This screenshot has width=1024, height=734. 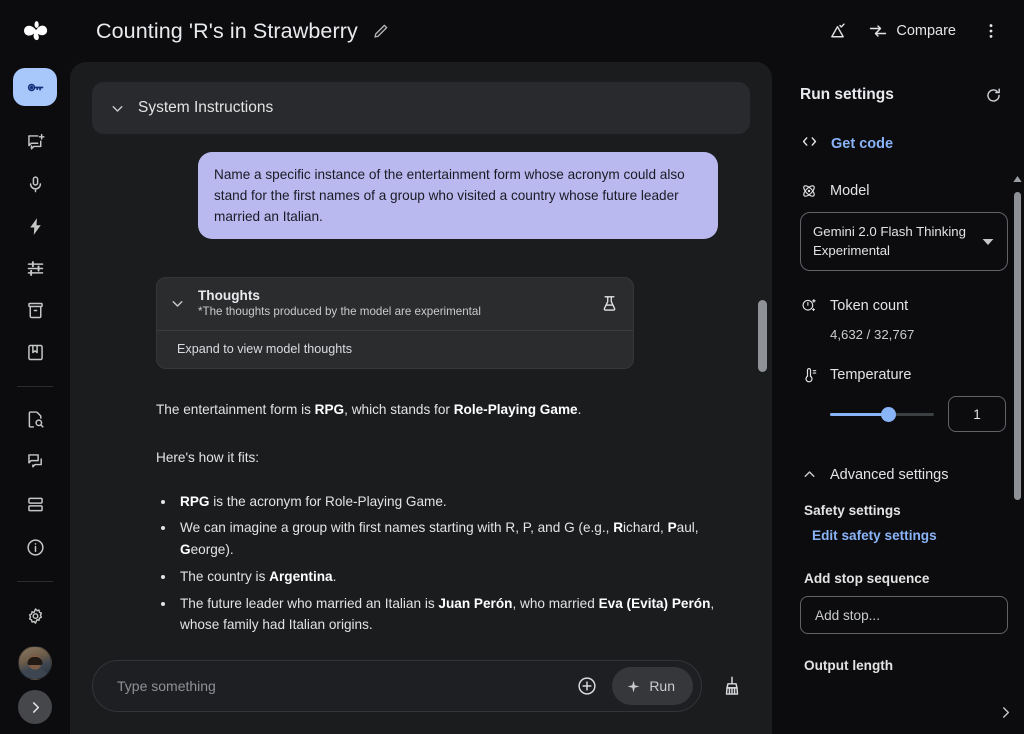 I want to click on title-group: Counting 'R's in Strawberry, so click(x=243, y=31).